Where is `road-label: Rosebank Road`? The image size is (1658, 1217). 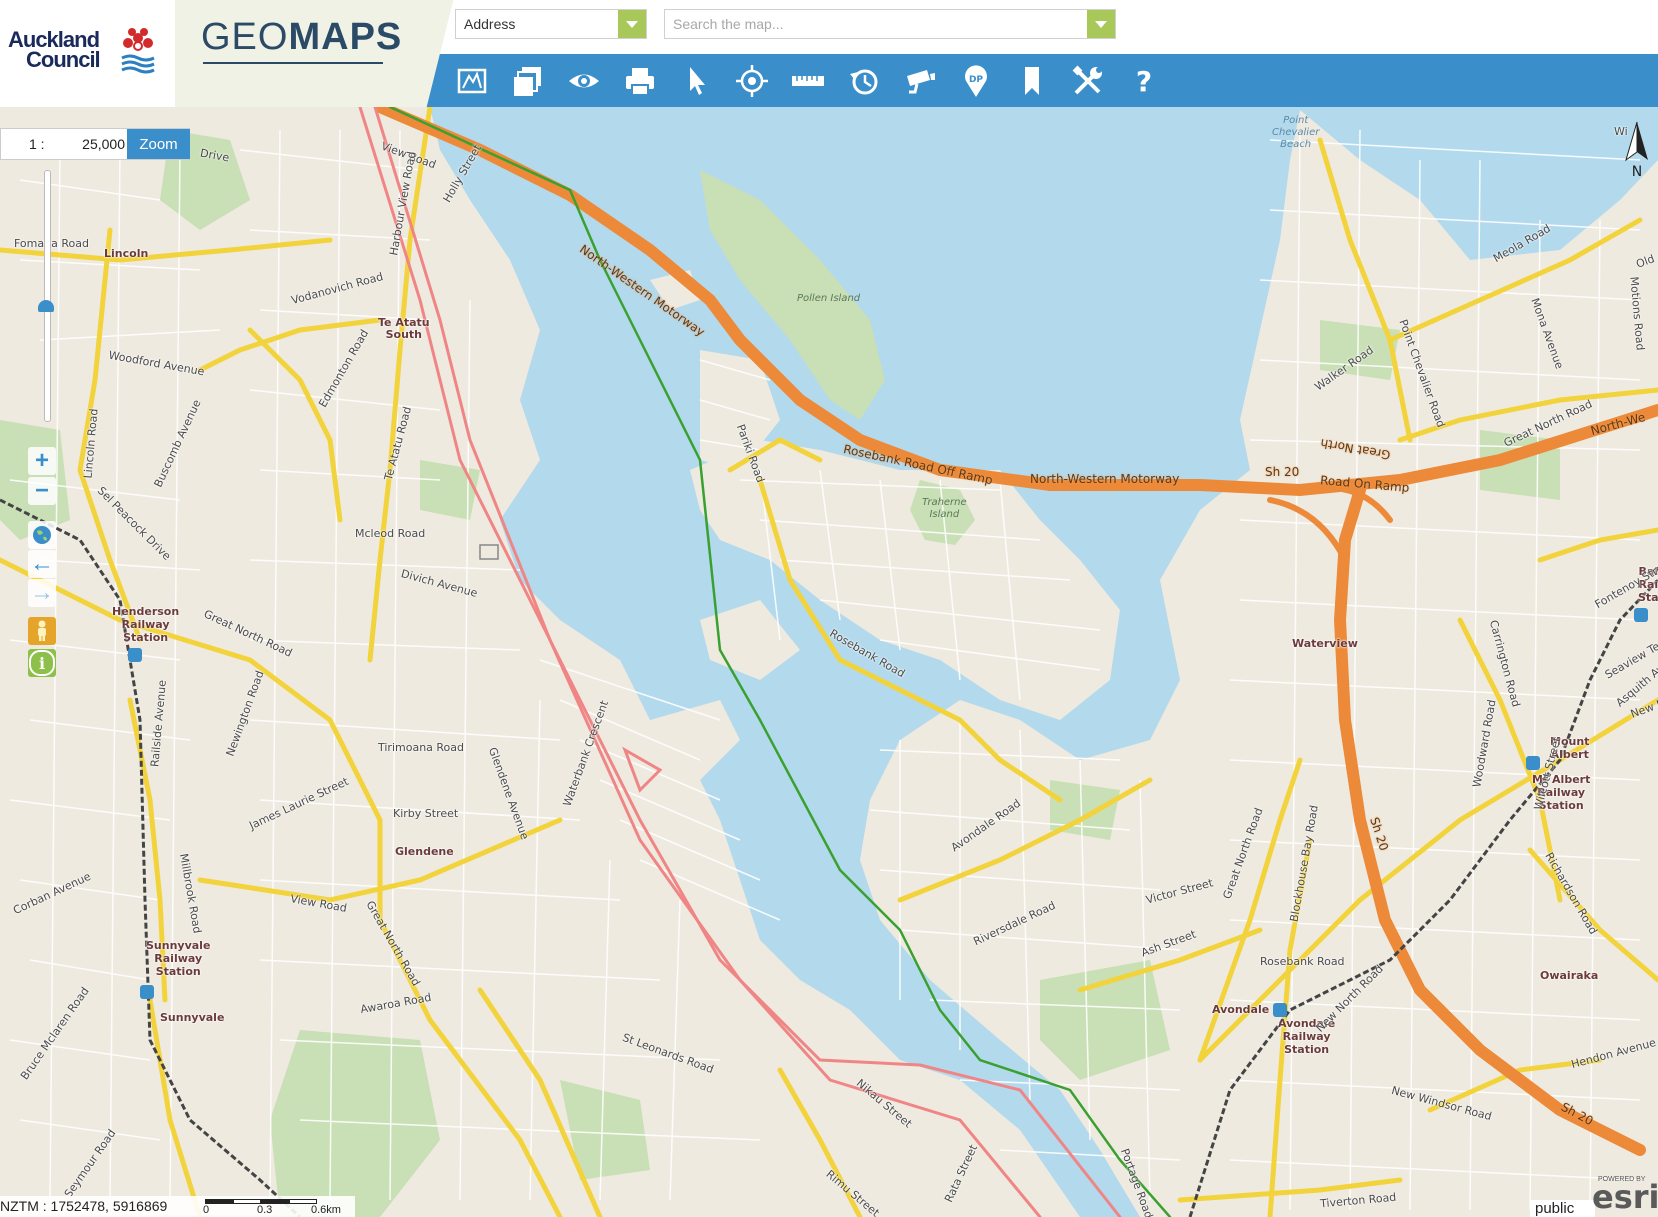 road-label: Rosebank Road is located at coordinates (1302, 961).